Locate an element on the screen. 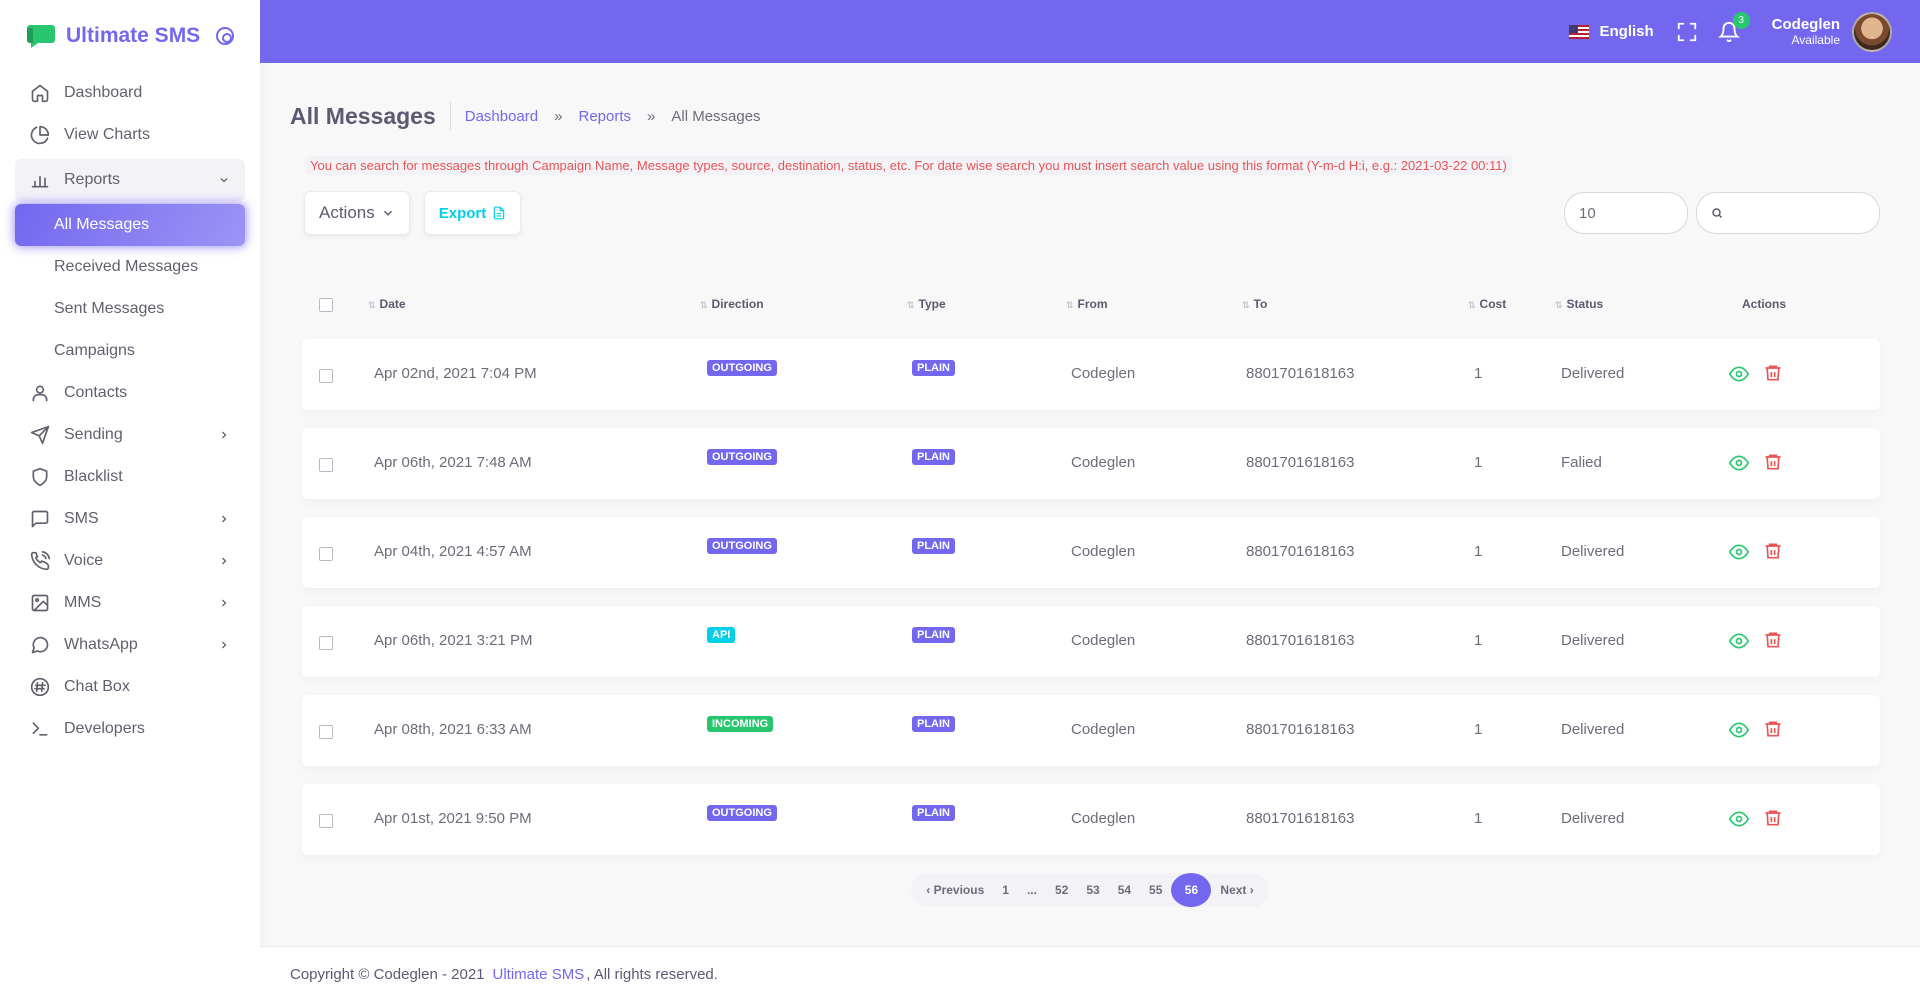  sidebar-item-whatsapp: WhatsApp is located at coordinates (130, 645).